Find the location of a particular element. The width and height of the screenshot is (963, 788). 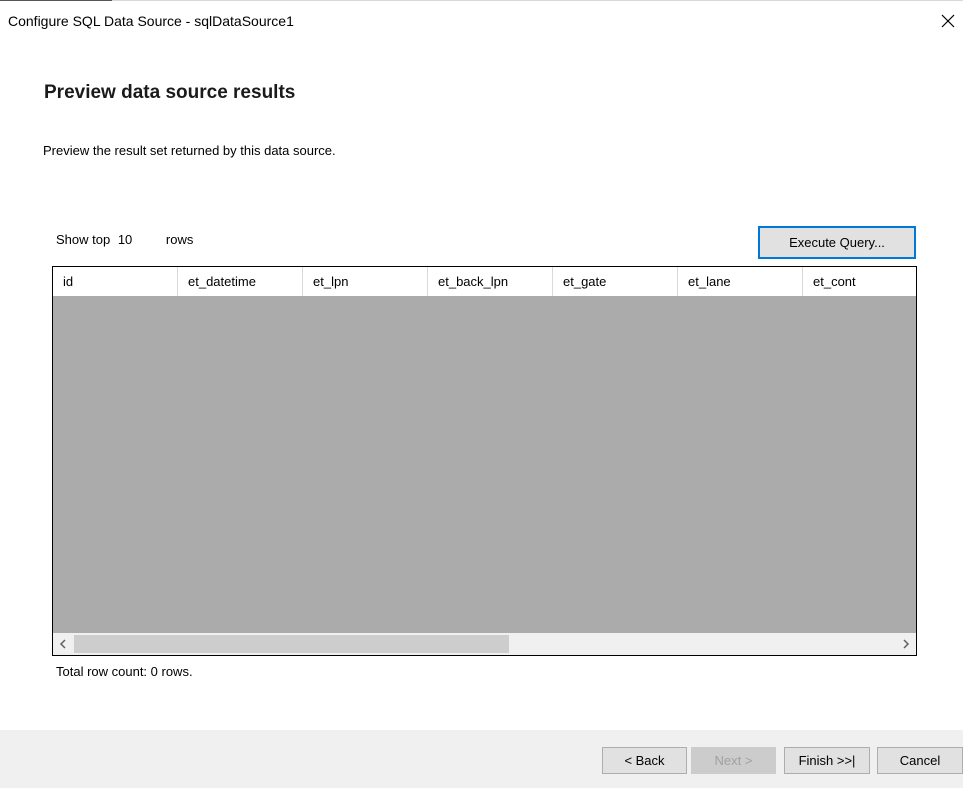

show-top-rows: Show top 10 rows is located at coordinates (124, 239).